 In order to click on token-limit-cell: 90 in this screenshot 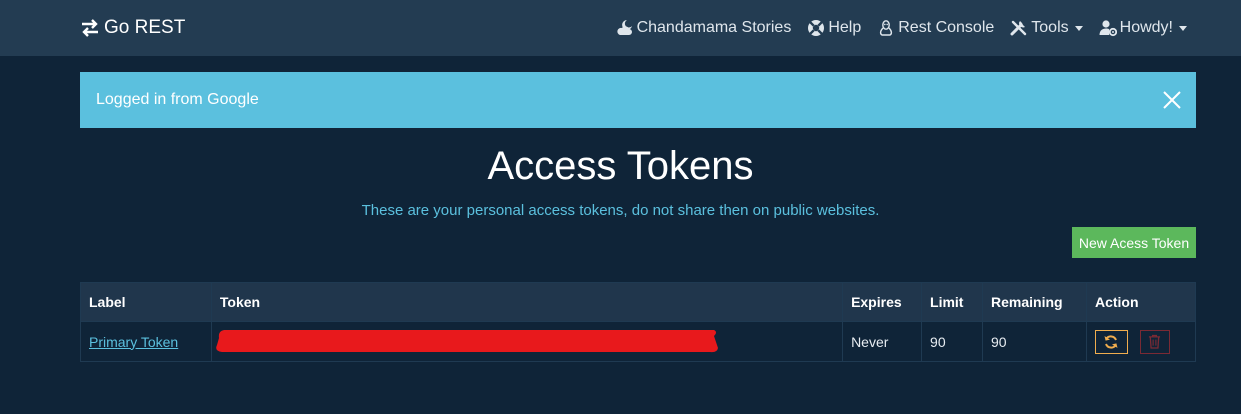, I will do `click(952, 341)`.